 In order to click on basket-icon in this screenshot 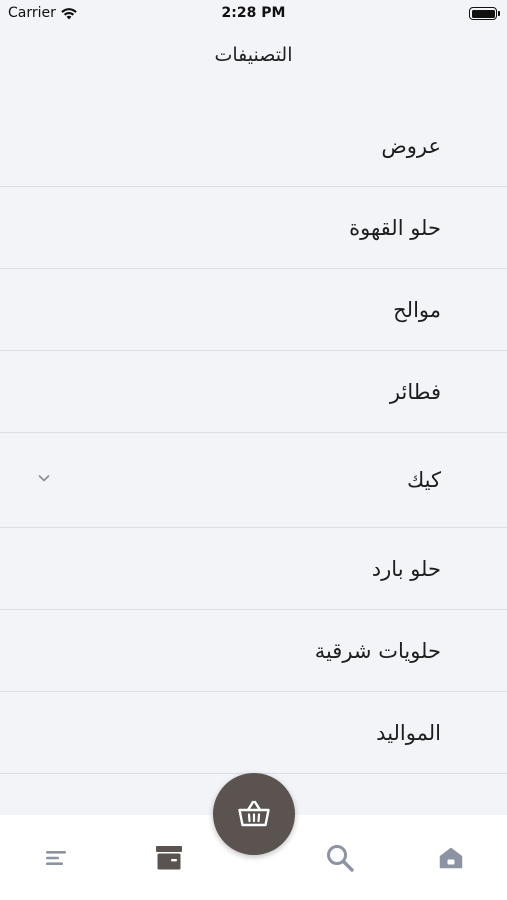, I will do `click(254, 813)`.